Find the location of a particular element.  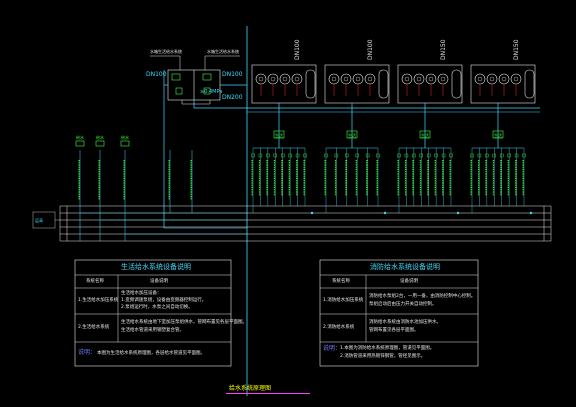

left-risers is located at coordinates (163, 195).